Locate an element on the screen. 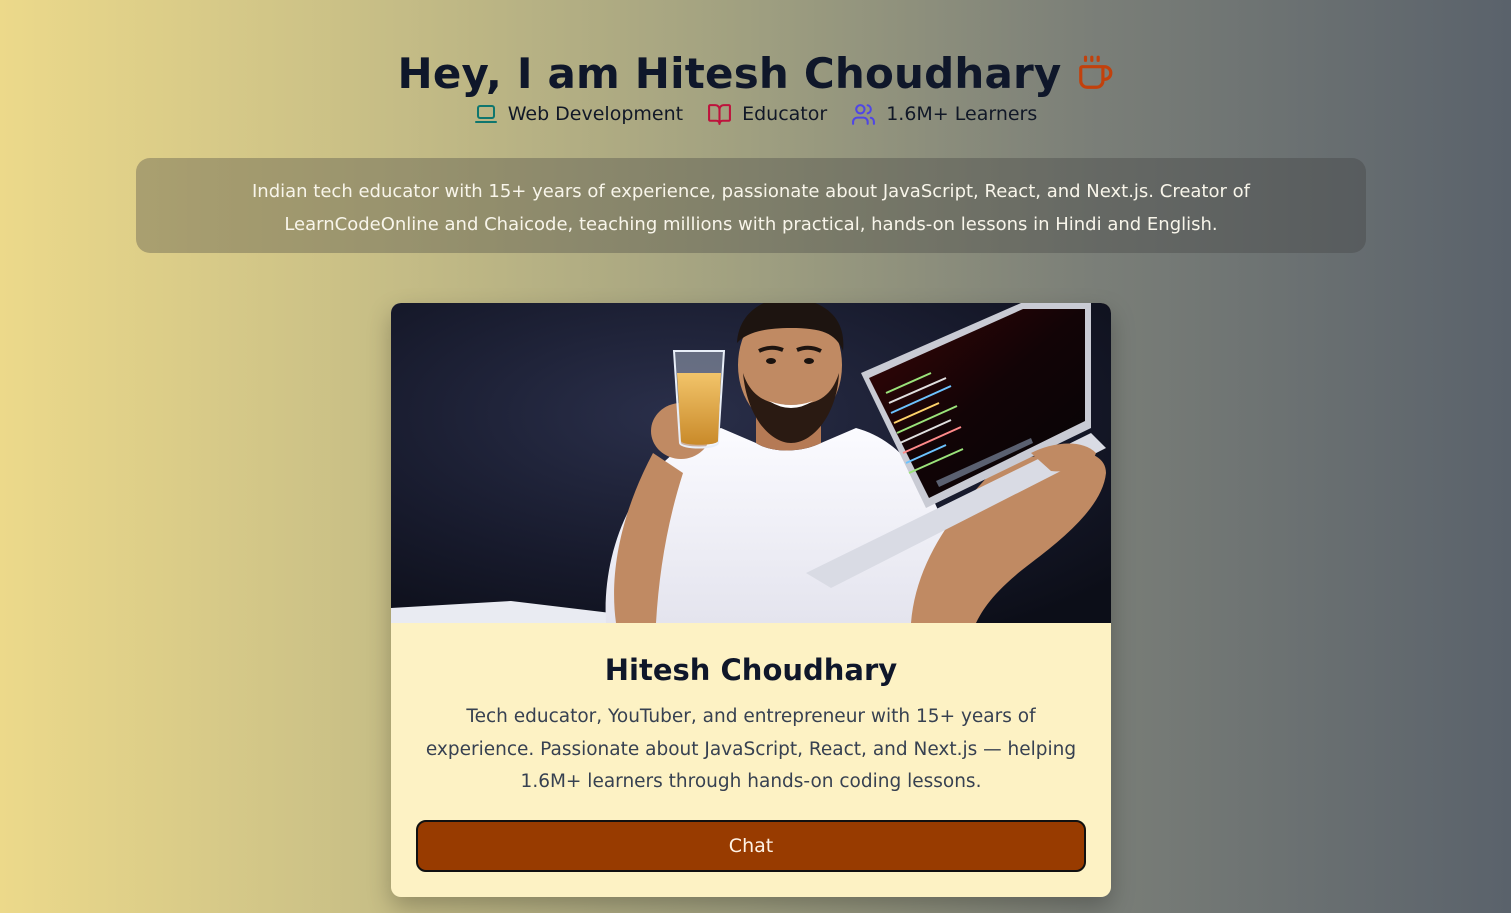 The width and height of the screenshot is (1511, 913). tag-list: Web Development Educator 1.6M+ Learners is located at coordinates (755, 114).